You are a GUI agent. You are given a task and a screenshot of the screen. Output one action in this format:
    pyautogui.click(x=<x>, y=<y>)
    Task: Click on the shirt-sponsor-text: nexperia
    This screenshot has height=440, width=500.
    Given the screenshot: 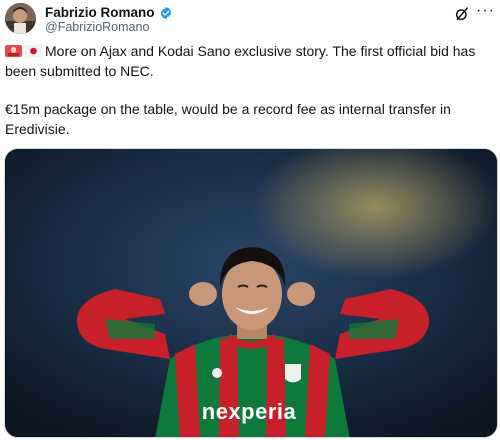 What is the action you would take?
    pyautogui.click(x=249, y=411)
    